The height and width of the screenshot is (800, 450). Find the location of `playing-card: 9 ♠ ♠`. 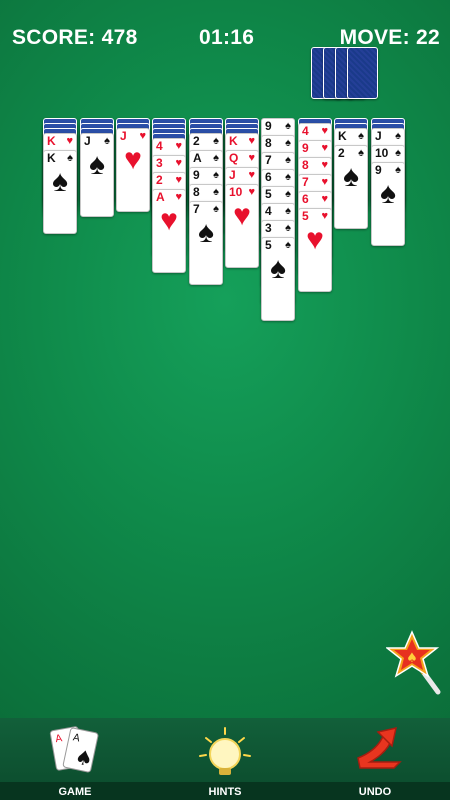

playing-card: 9 ♠ ♠ is located at coordinates (388, 204).